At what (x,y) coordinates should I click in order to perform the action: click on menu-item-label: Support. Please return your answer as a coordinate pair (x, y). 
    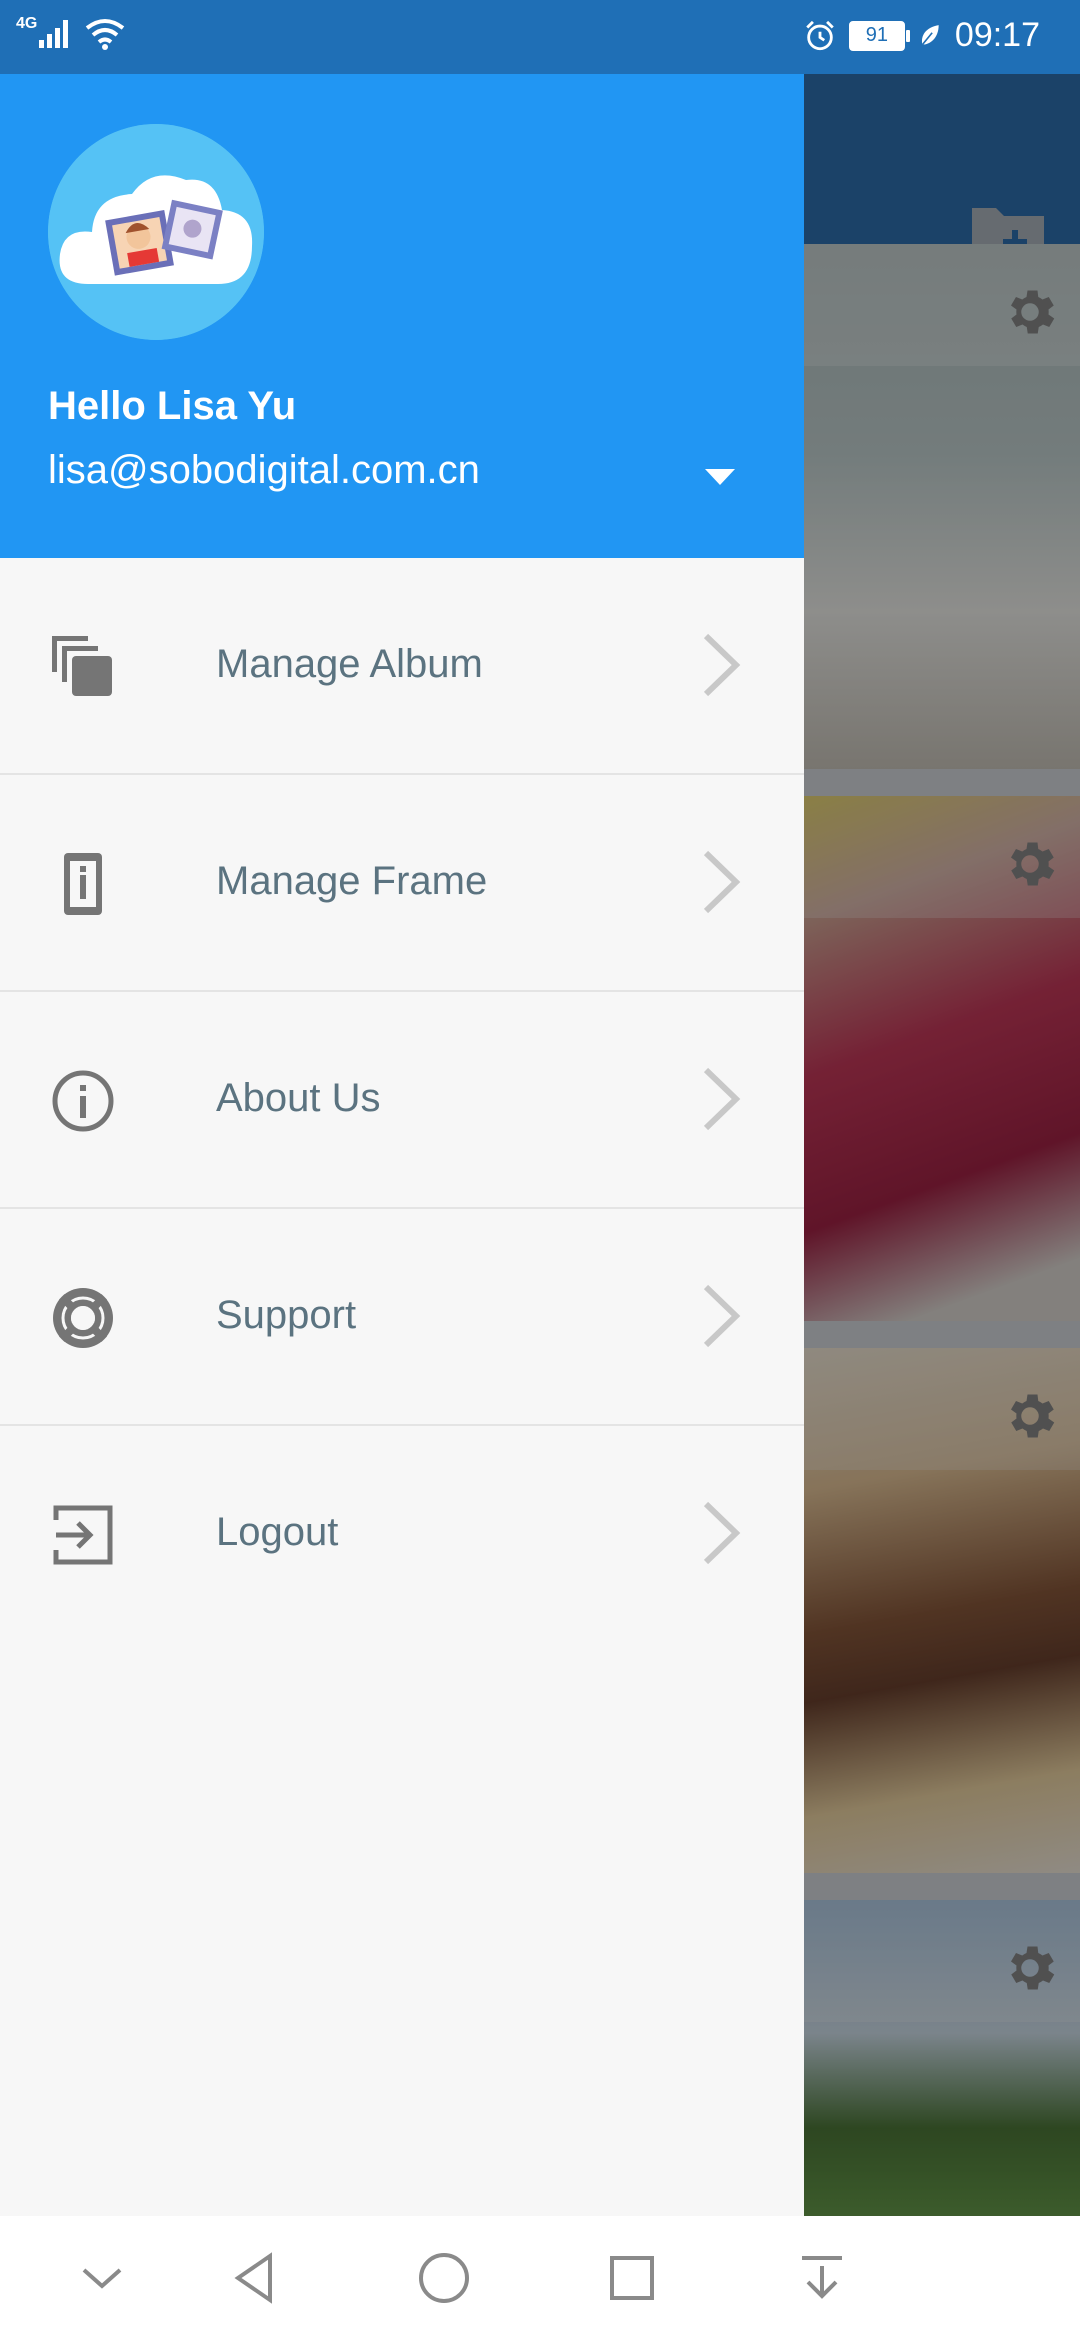
    Looking at the image, I should click on (286, 1315).